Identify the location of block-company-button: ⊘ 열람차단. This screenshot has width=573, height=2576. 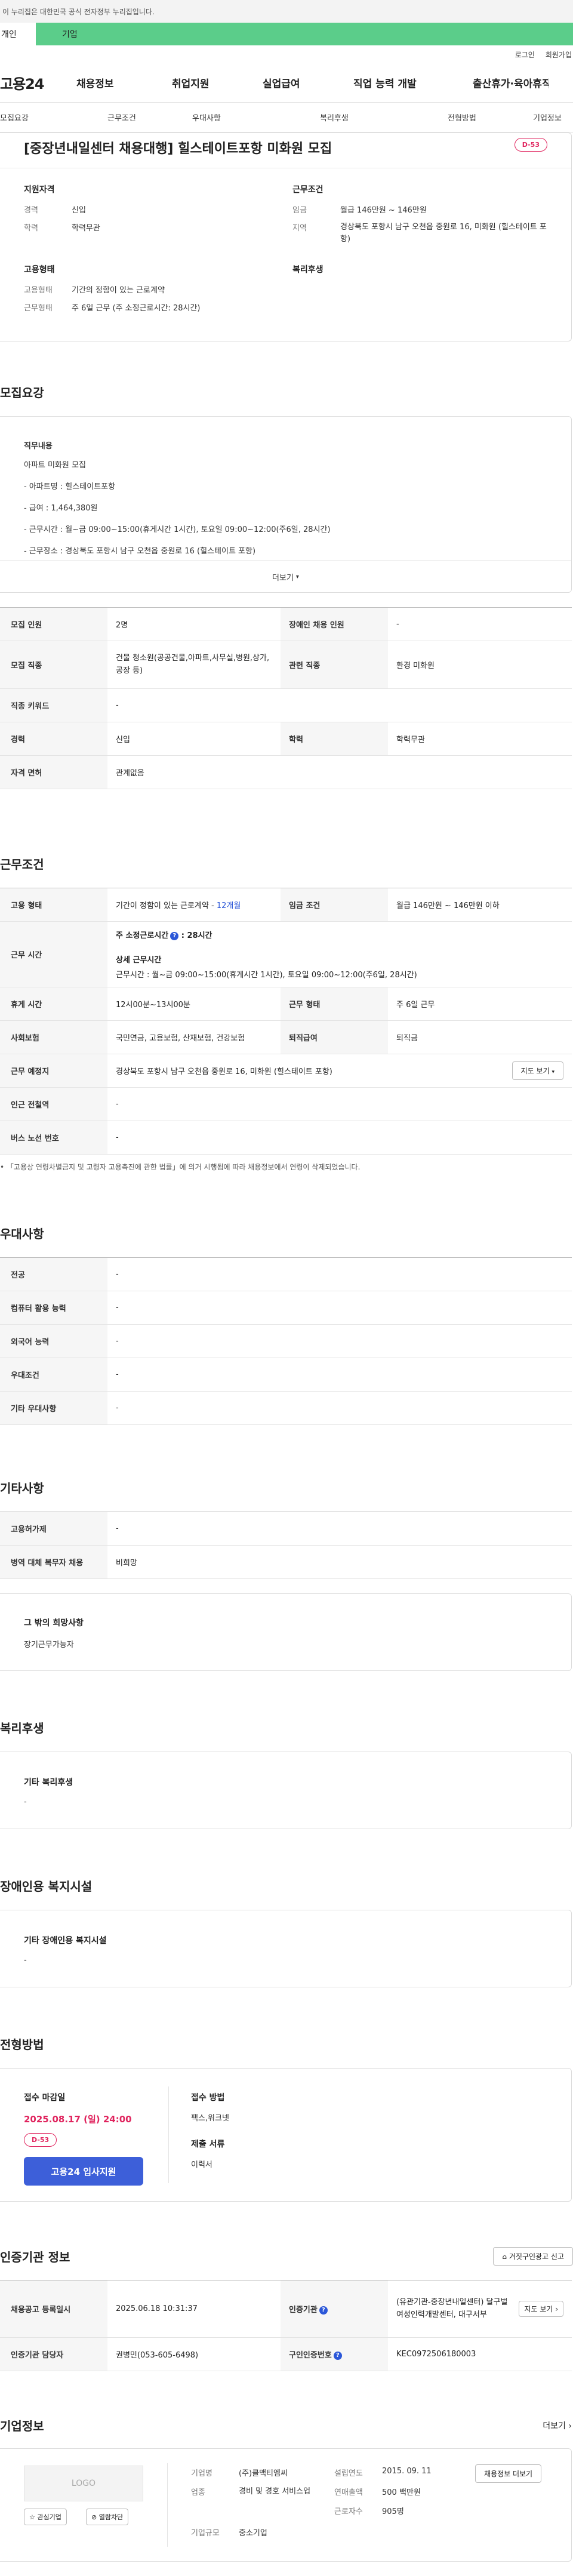
(108, 2517).